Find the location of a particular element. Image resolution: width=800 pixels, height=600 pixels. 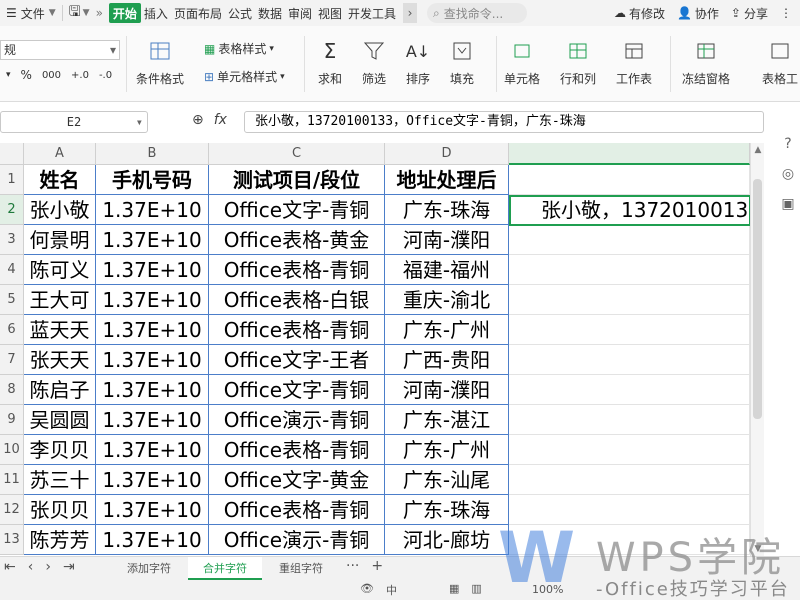

row-header: 4 is located at coordinates (12, 270).